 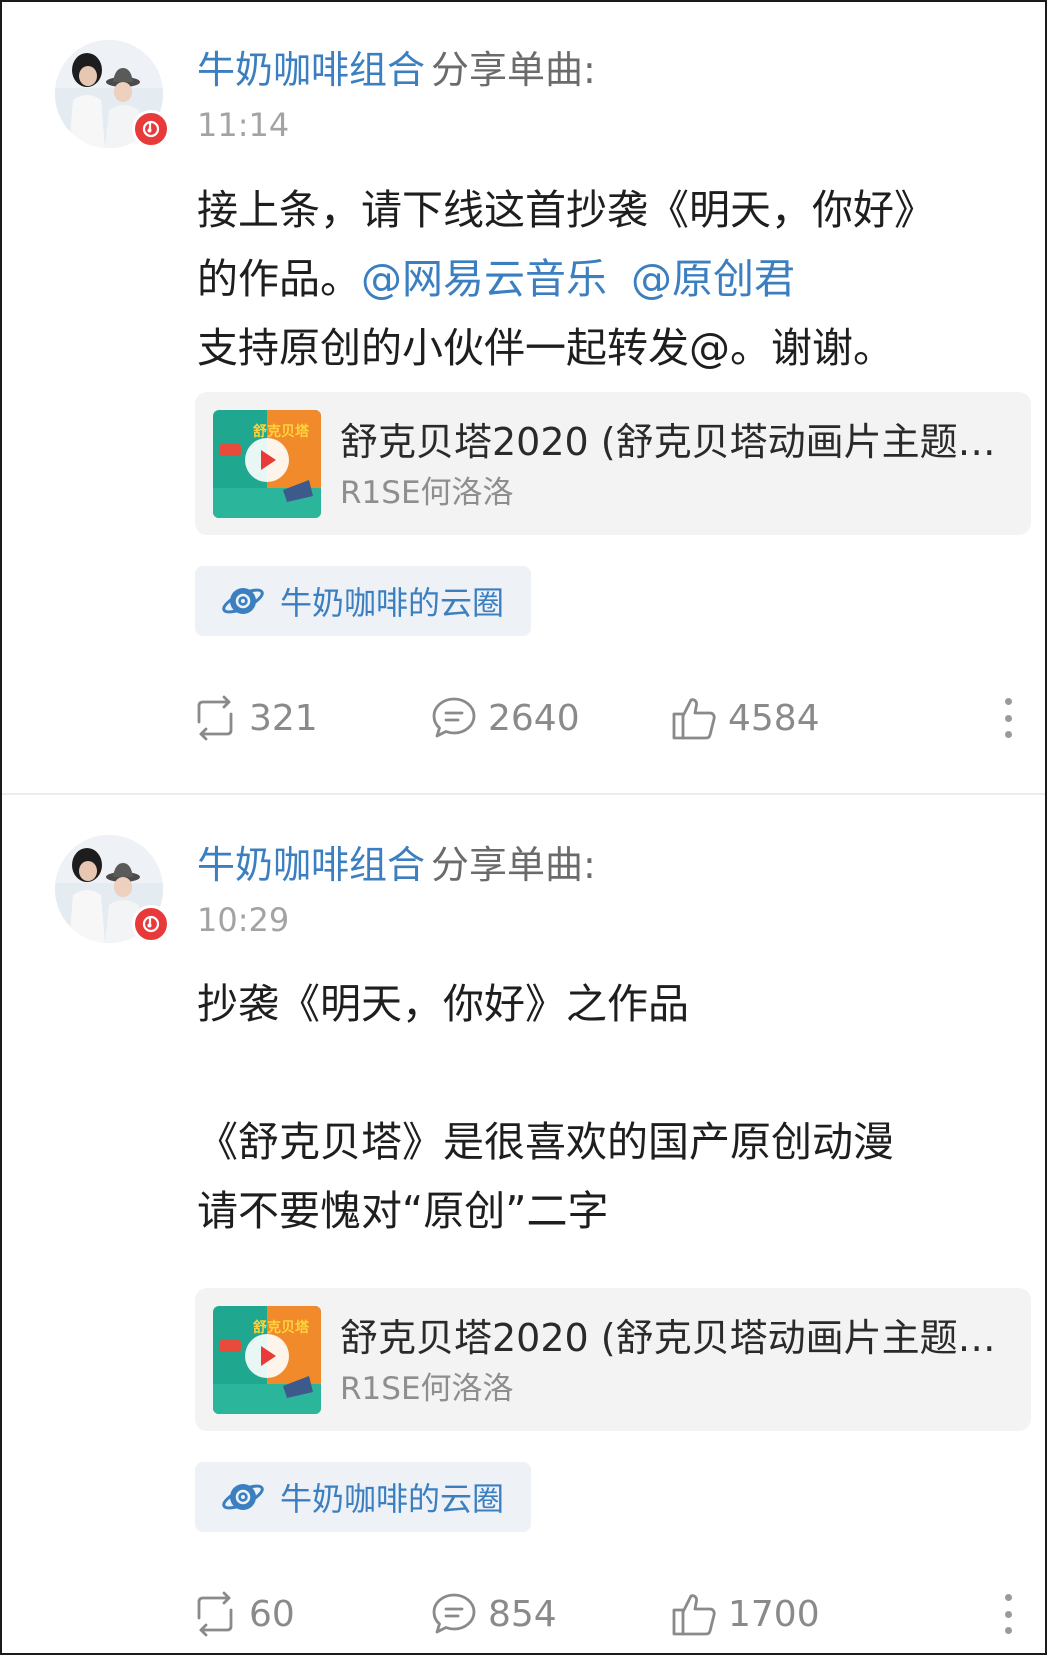 I want to click on like-button: 1700, so click(x=745, y=1614).